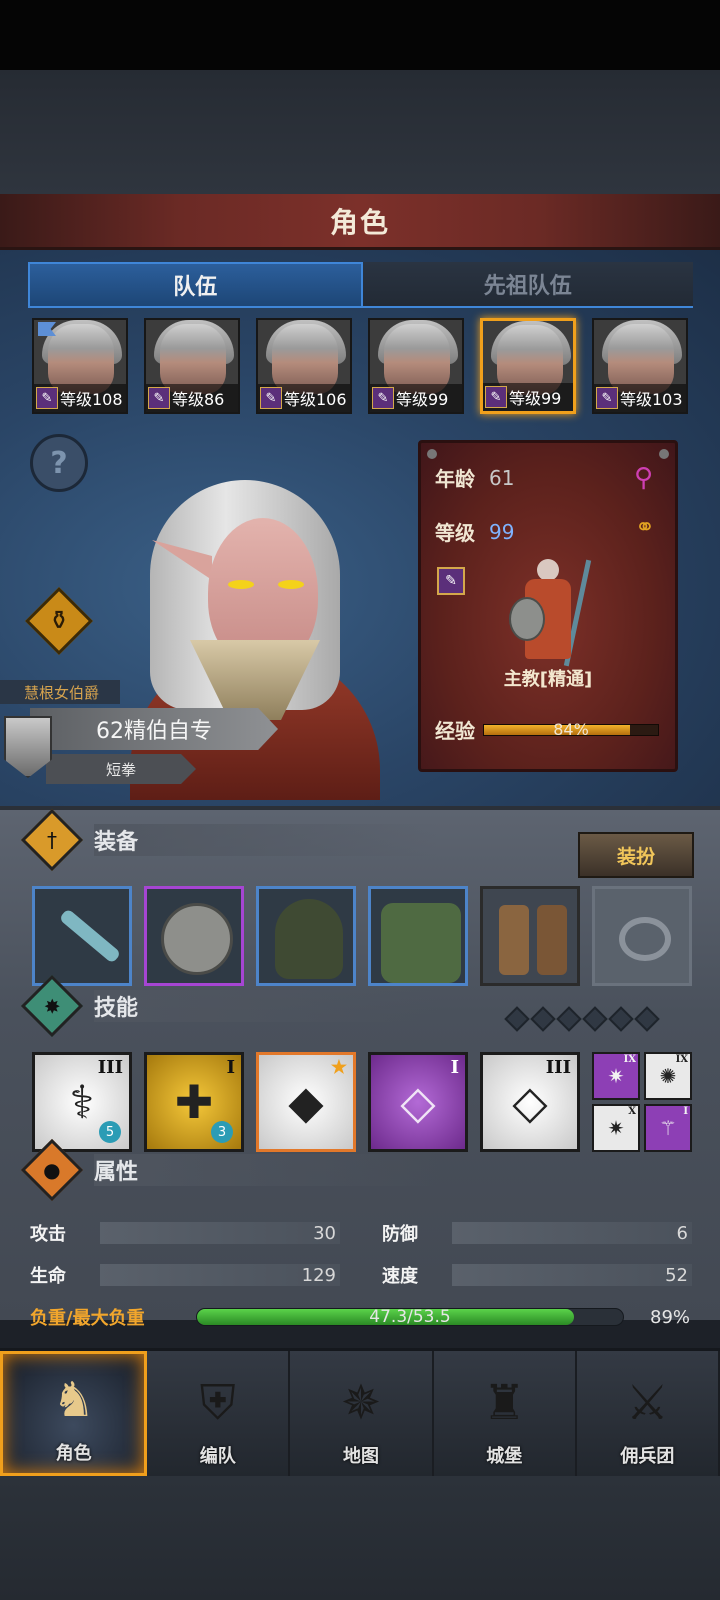 This screenshot has width=720, height=1600. What do you see at coordinates (266, 840) in the screenshot?
I see `equipment-title: 装备` at bounding box center [266, 840].